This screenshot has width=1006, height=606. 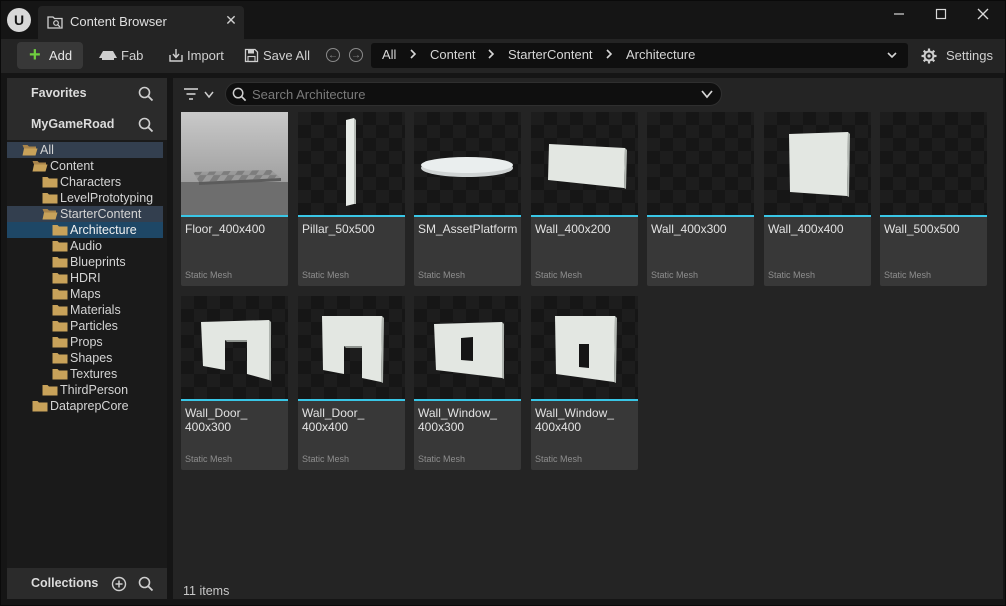 What do you see at coordinates (351, 383) in the screenshot?
I see `asset-tile: Wall_Door_ 400x400 Static Mesh` at bounding box center [351, 383].